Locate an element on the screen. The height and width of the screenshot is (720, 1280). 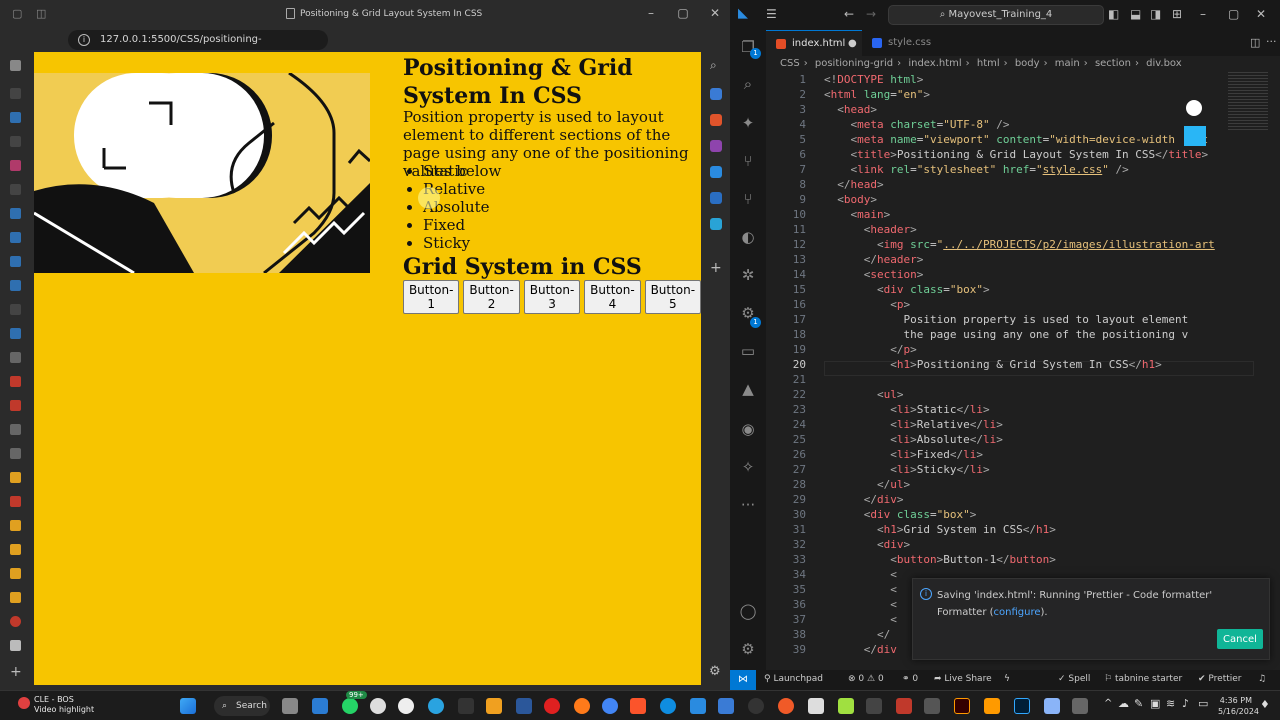
notifications-bell-icon: ♫ is located at coordinates (1262, 679).